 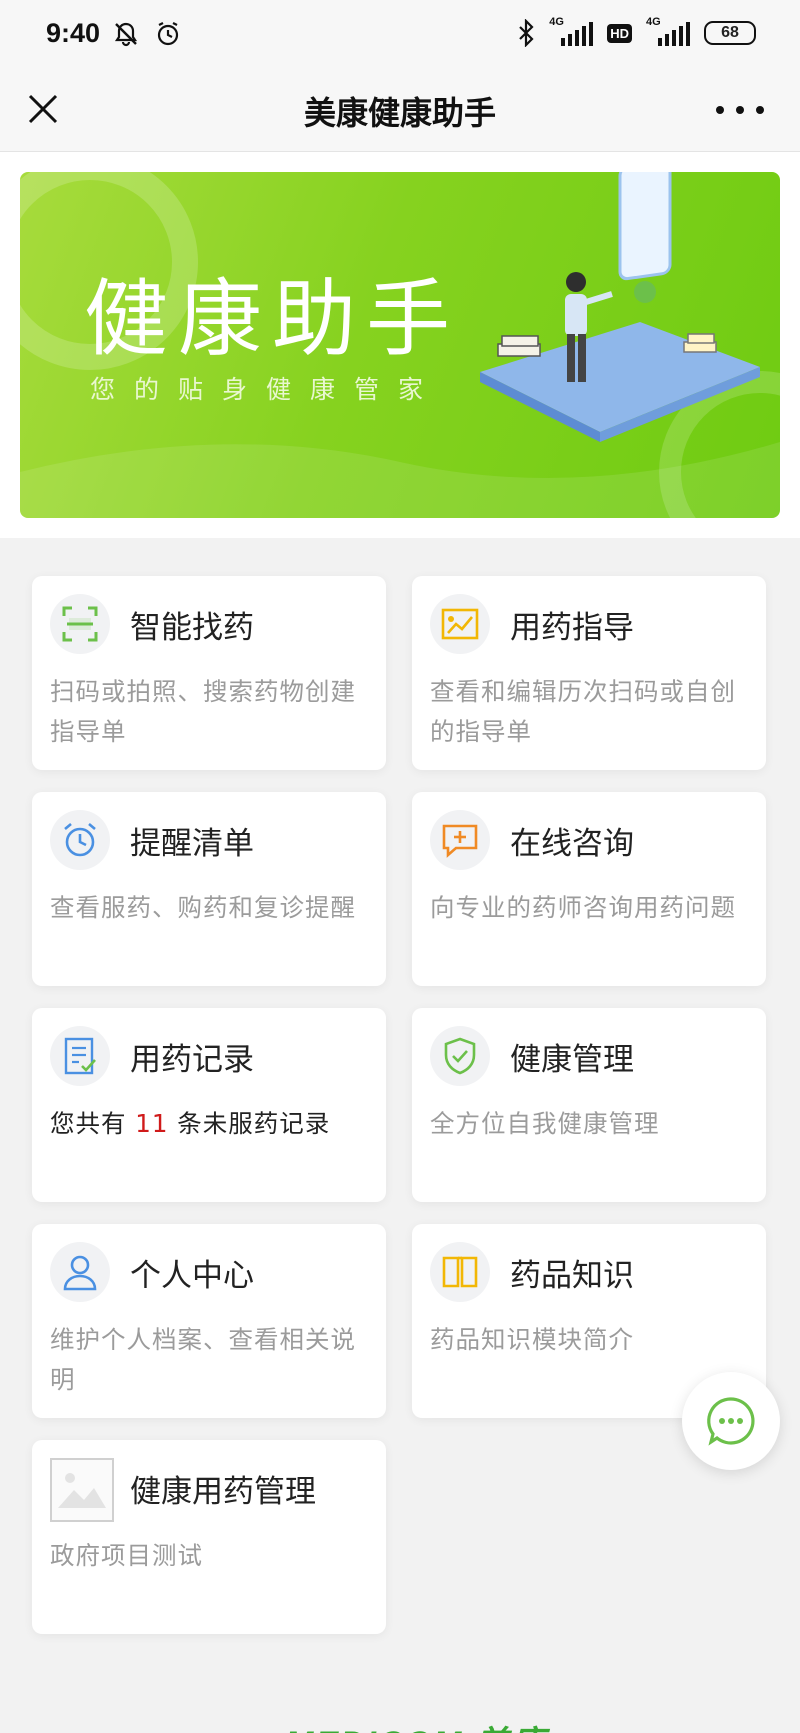 I want to click on card-title: 在线咨询, so click(x=572, y=844).